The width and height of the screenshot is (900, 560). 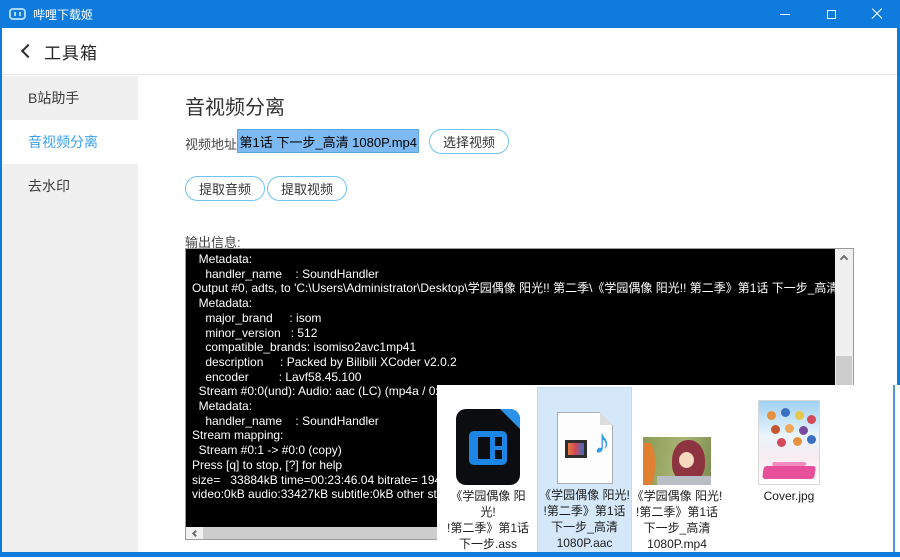 I want to click on bilibili-tv-icon, so click(x=17, y=14).